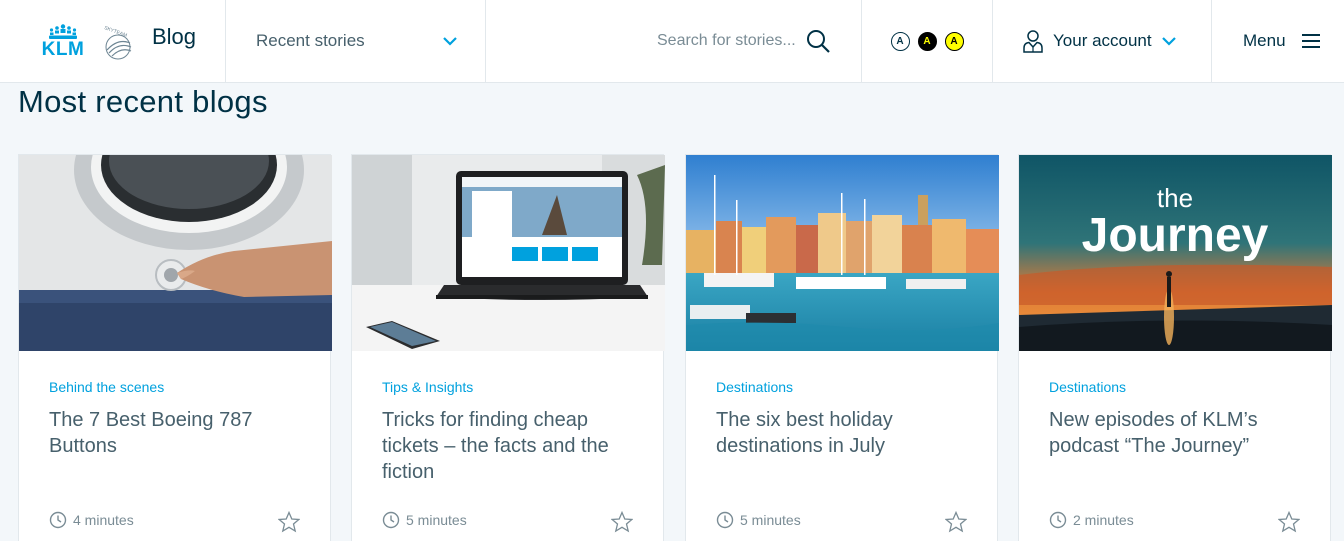 Image resolution: width=1344 pixels, height=541 pixels. Describe the element at coordinates (310, 40) in the screenshot. I see `dropdown-label: Recent stories` at that location.